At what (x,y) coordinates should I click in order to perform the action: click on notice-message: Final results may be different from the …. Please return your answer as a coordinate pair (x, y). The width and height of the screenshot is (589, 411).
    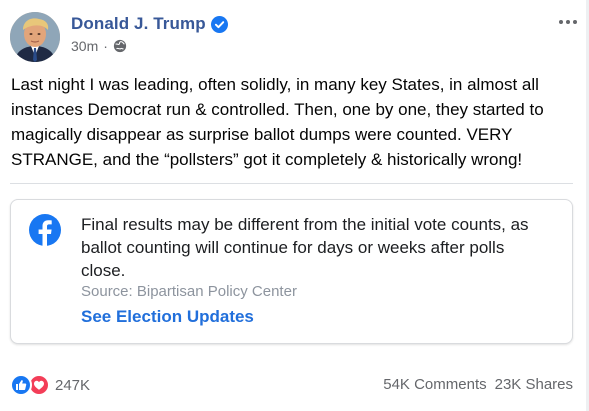
    Looking at the image, I should click on (305, 247).